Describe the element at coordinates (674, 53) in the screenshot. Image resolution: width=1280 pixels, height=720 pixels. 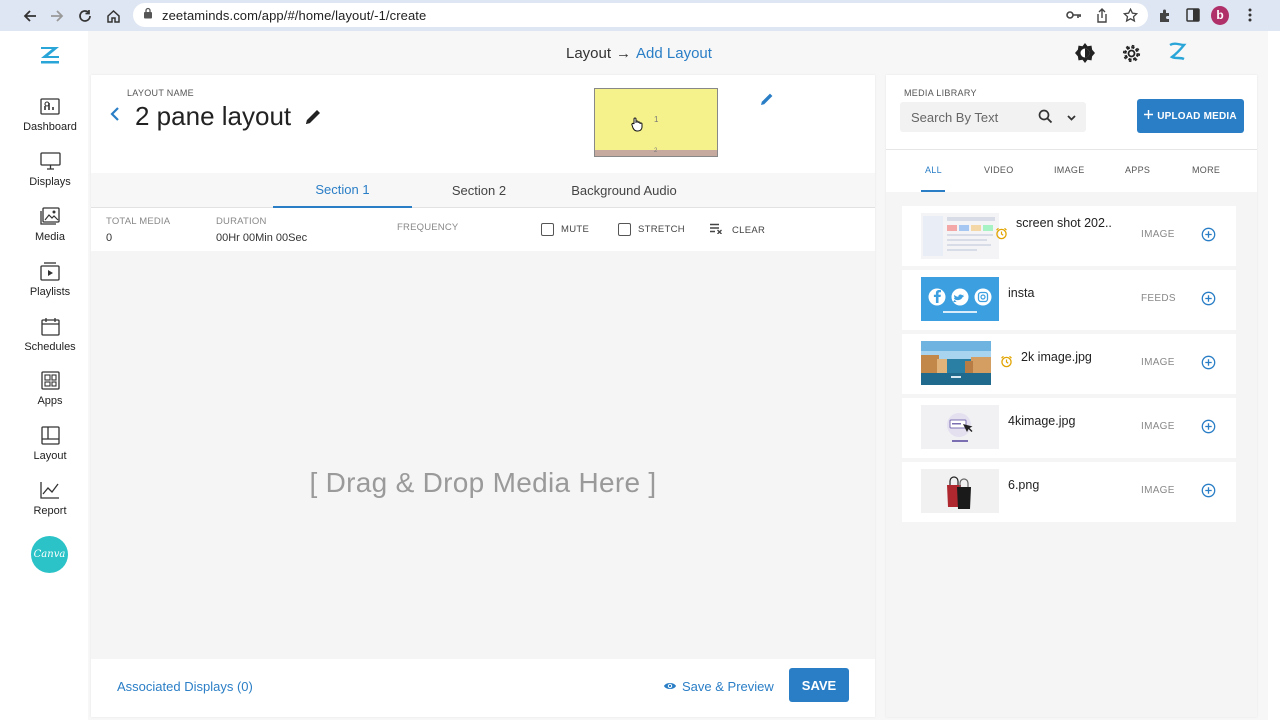
I see `breadcrumb-current: Add Layout` at that location.